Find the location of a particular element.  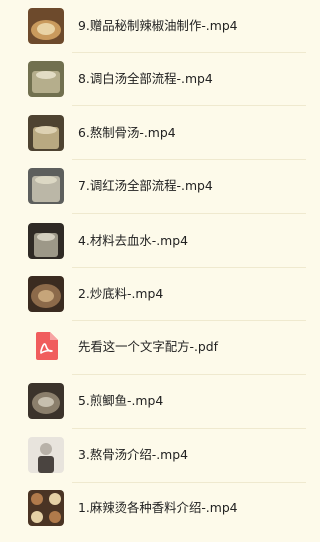

file-name: 5.煎鲫鱼-.mp4 is located at coordinates (121, 400).